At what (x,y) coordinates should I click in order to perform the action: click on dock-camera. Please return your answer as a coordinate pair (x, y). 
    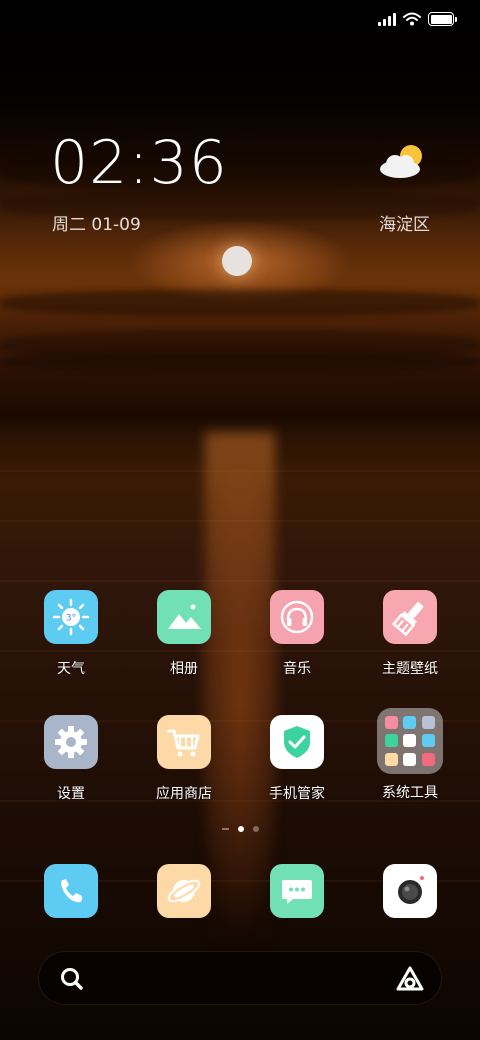
    Looking at the image, I should click on (410, 891).